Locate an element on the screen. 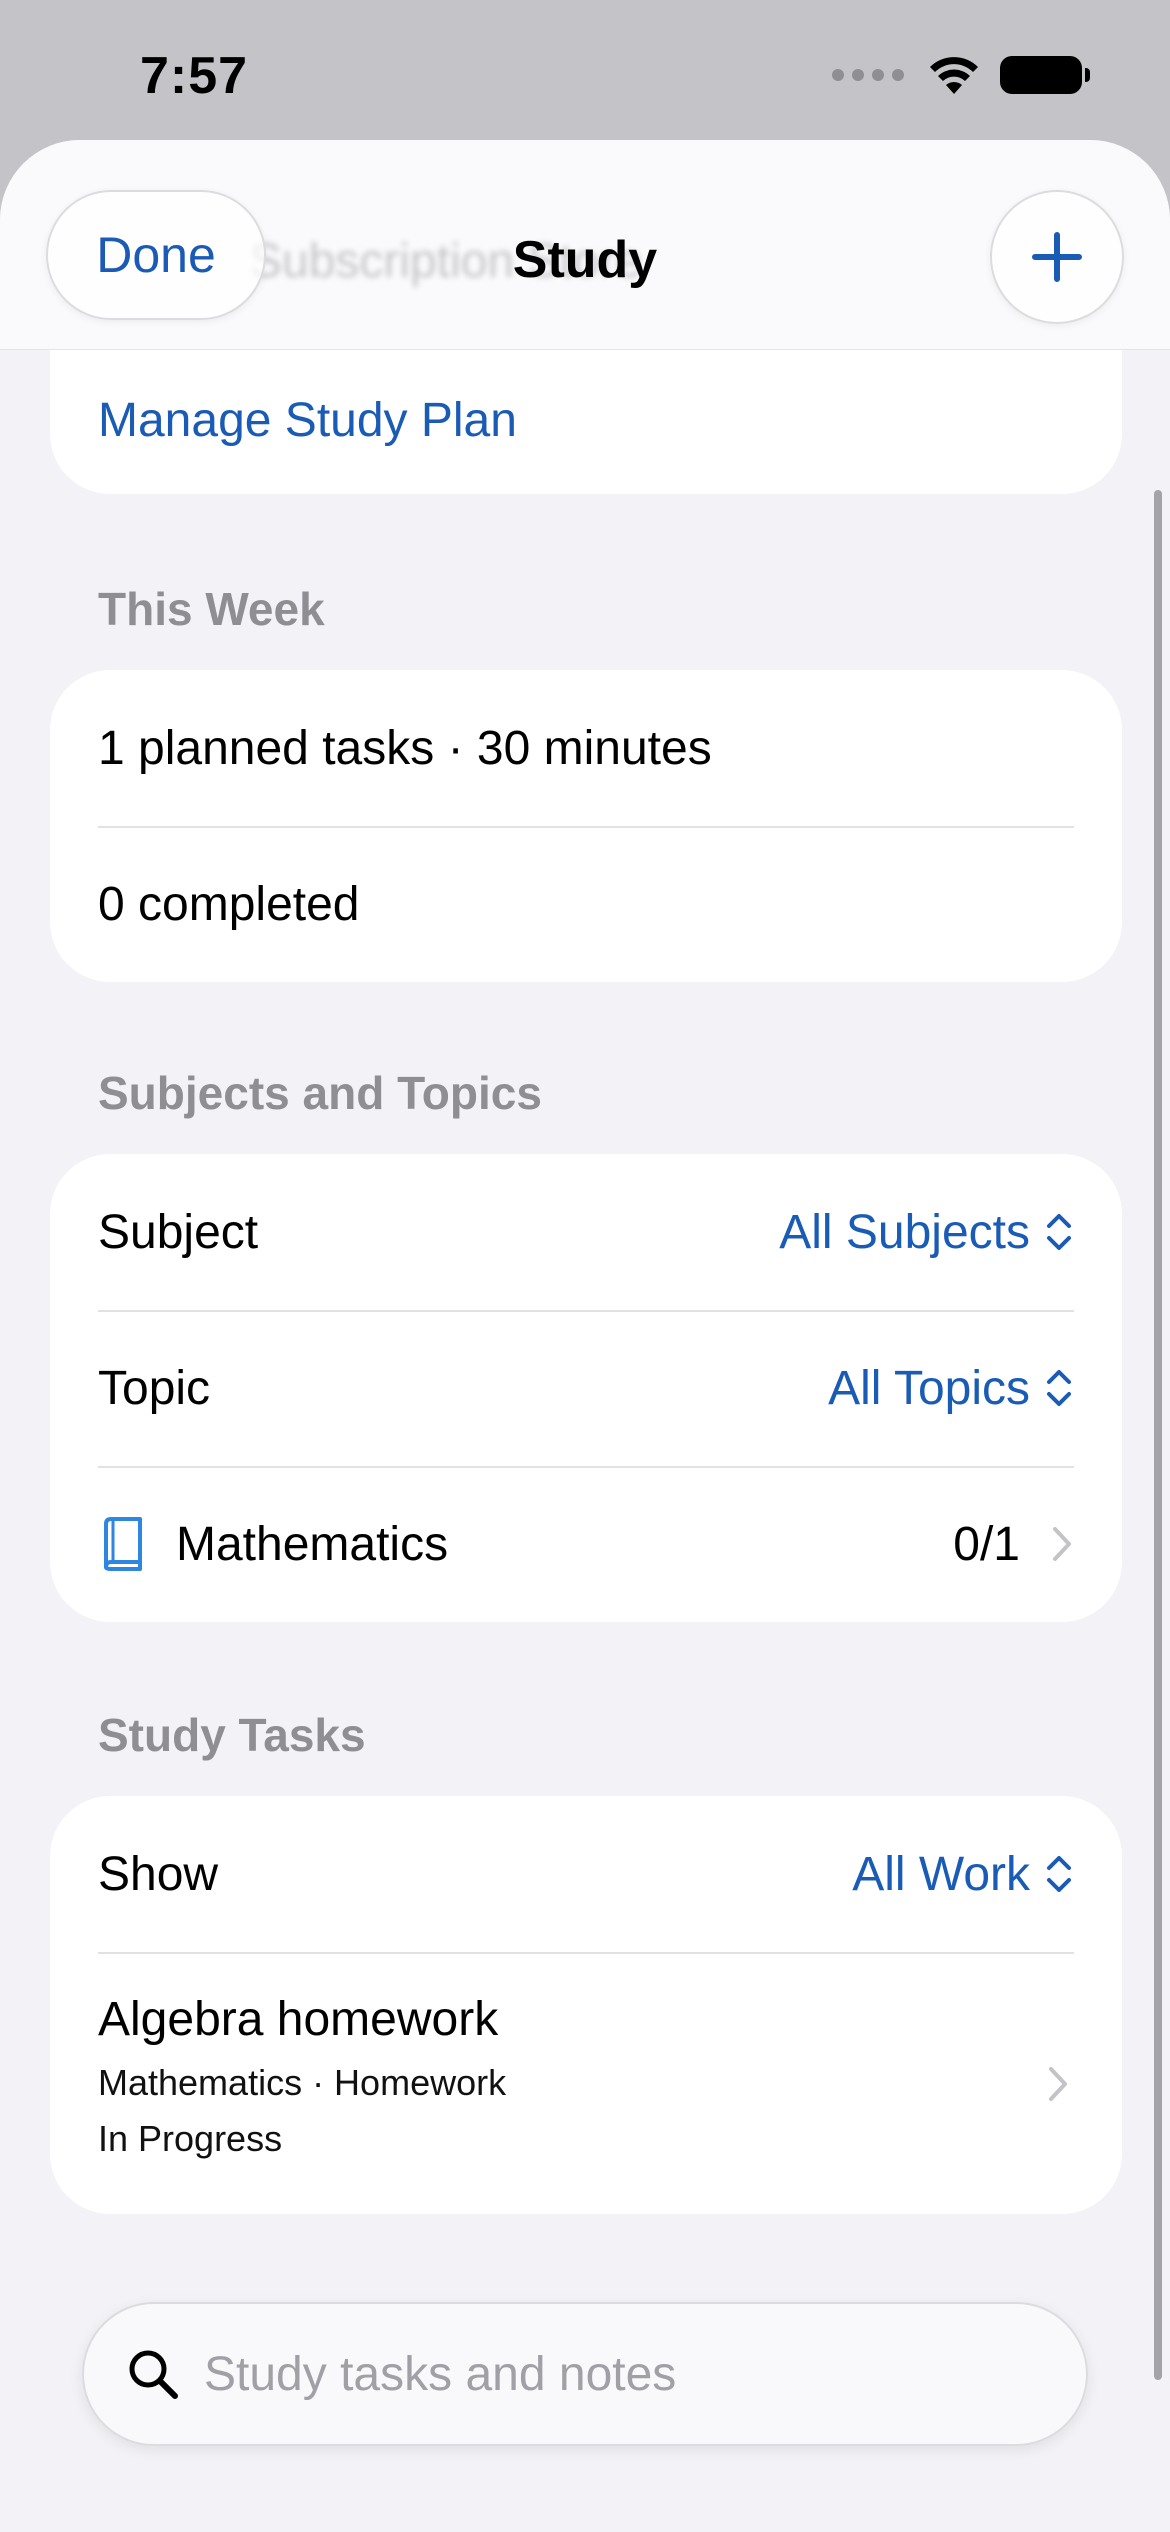  battery-icon is located at coordinates (1045, 75).